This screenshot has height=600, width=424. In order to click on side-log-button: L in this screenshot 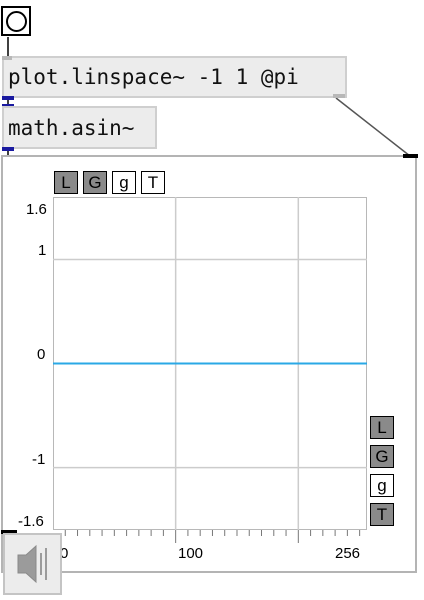, I will do `click(382, 427)`.